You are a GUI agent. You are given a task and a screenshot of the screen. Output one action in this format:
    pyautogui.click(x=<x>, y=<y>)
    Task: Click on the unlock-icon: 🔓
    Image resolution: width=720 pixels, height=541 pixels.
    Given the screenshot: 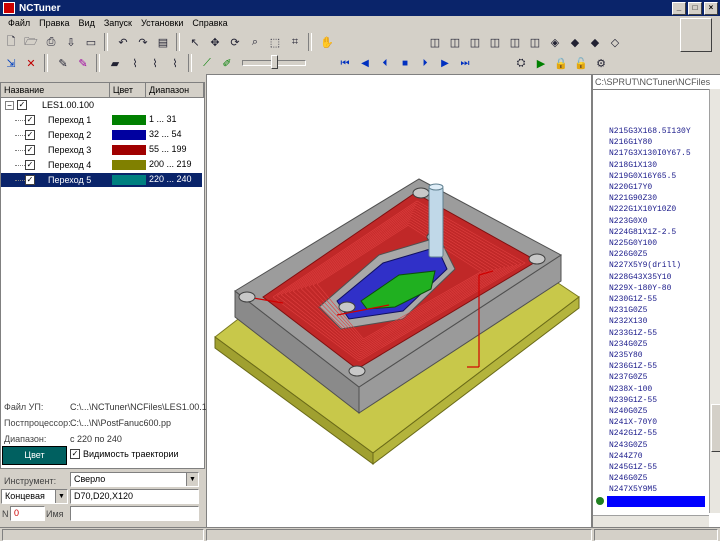 What is the action you would take?
    pyautogui.click(x=581, y=63)
    